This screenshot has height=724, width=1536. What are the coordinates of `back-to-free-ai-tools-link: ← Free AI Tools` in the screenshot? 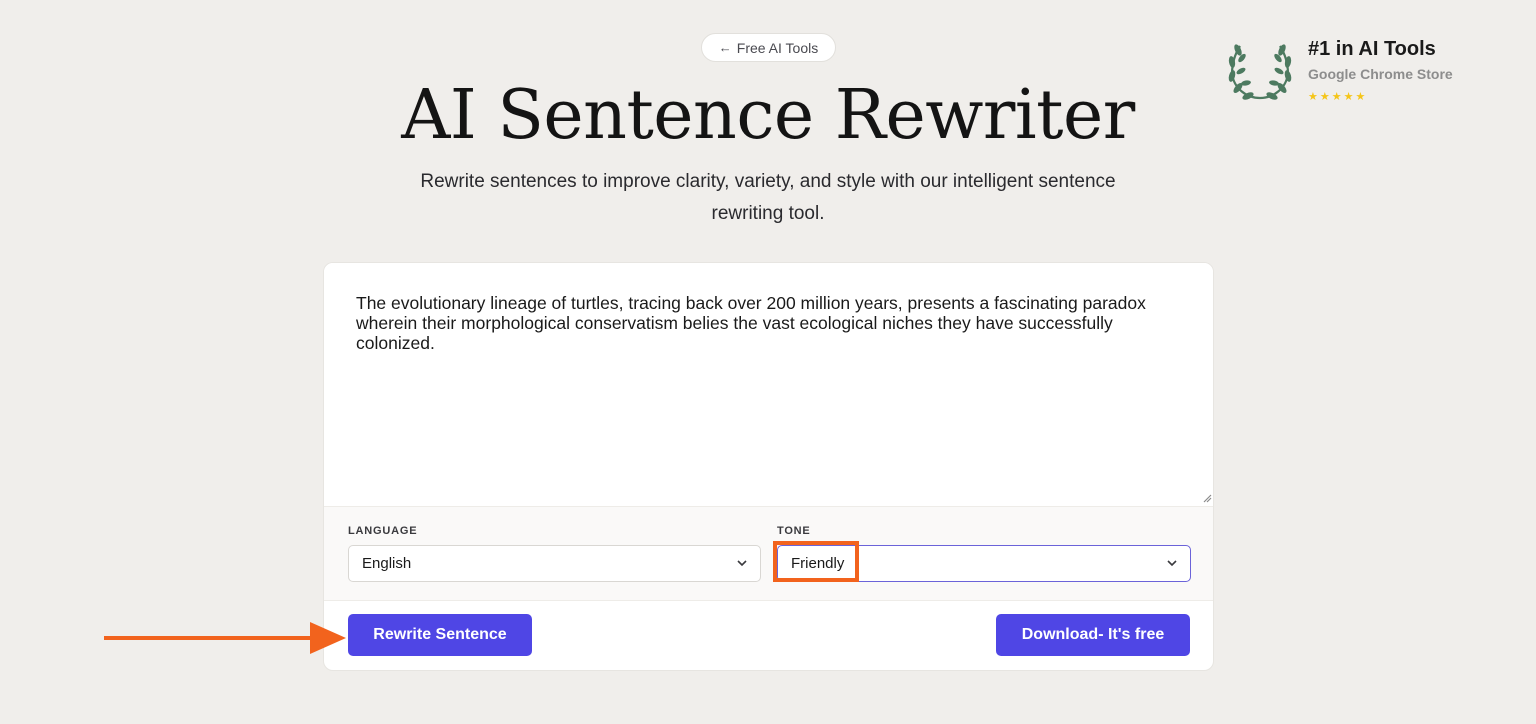 It's located at (768, 47).